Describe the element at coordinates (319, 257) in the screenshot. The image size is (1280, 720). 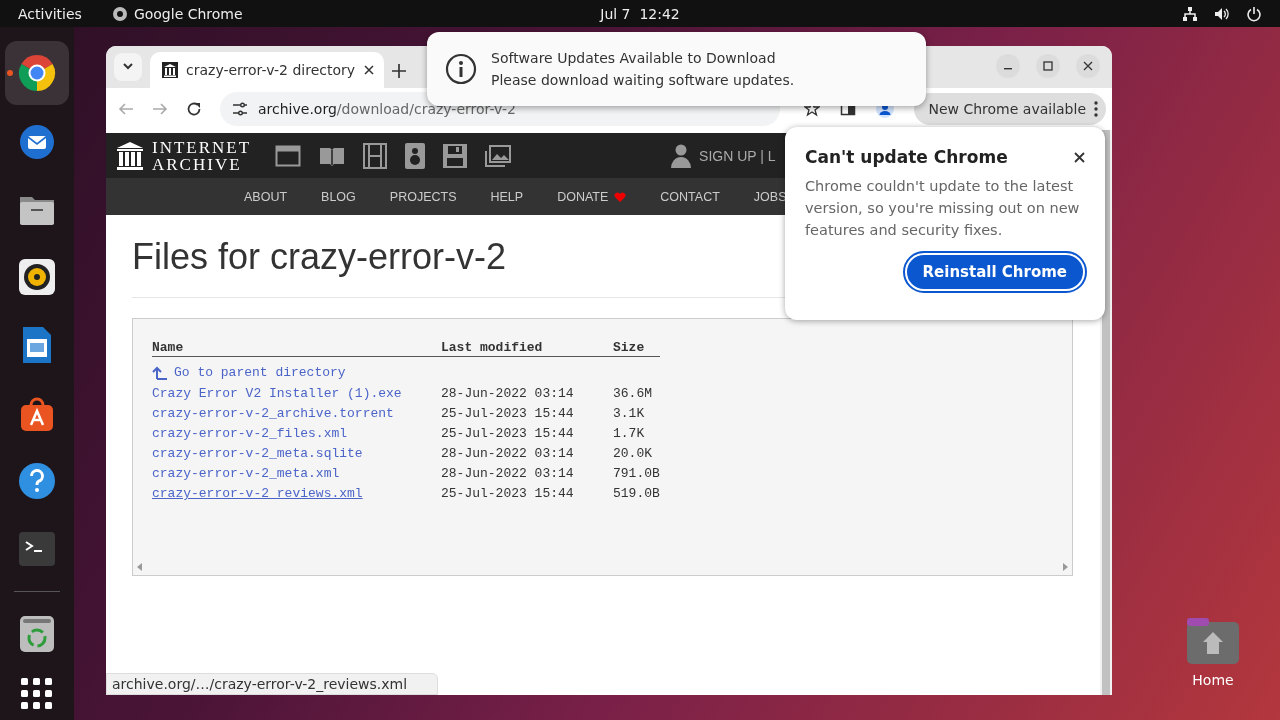
I see `page-heading: Files for crazy-error-v-2` at that location.